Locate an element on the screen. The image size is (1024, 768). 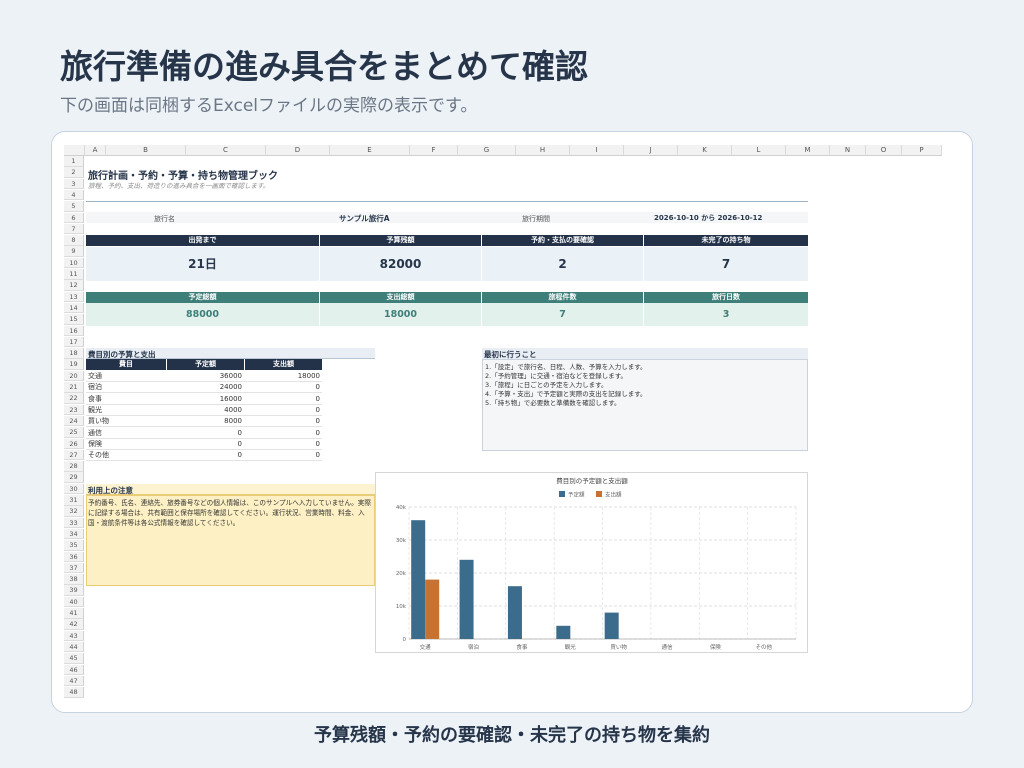
row-header: 22 is located at coordinates (74, 398).